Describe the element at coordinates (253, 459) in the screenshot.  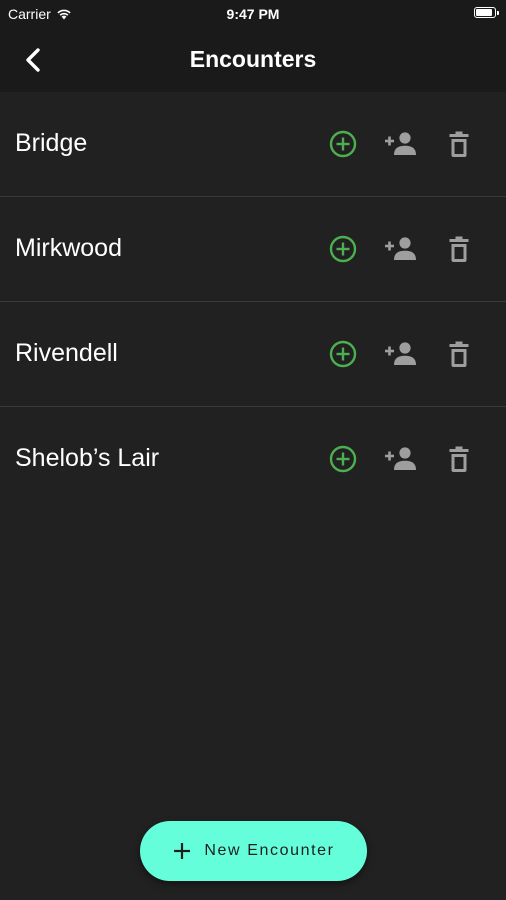
I see `encounter-row: Shelob’s Lair` at that location.